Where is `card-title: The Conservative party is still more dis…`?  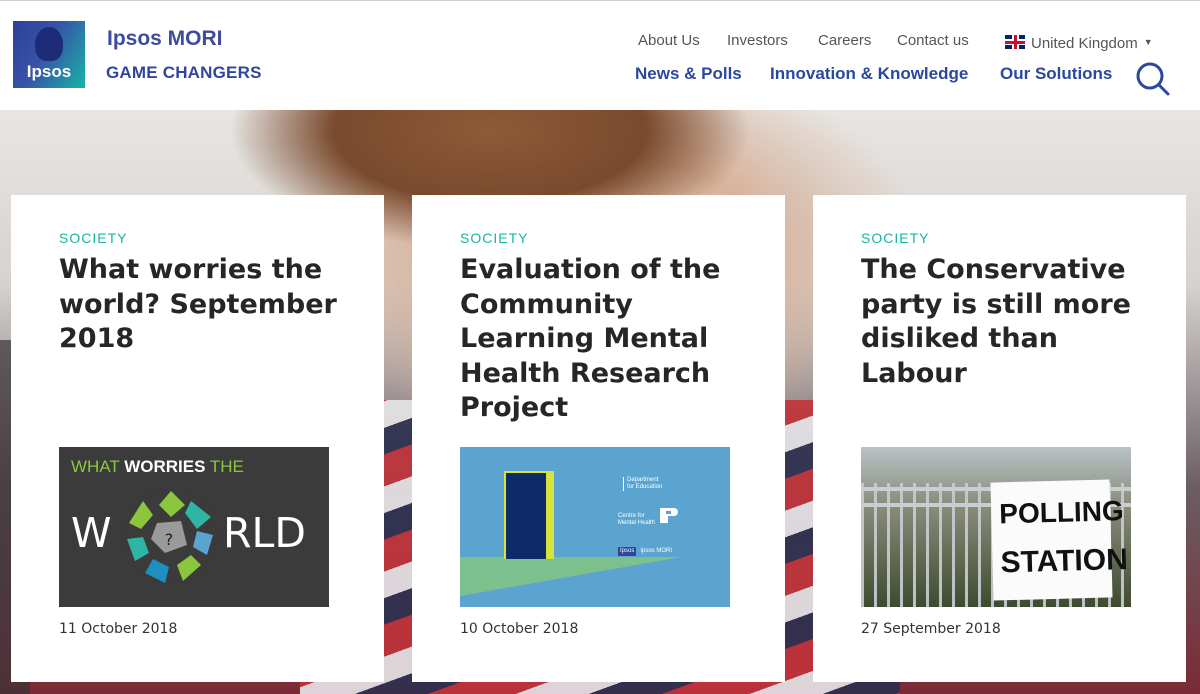 card-title: The Conservative party is still more dis… is located at coordinates (1011, 322).